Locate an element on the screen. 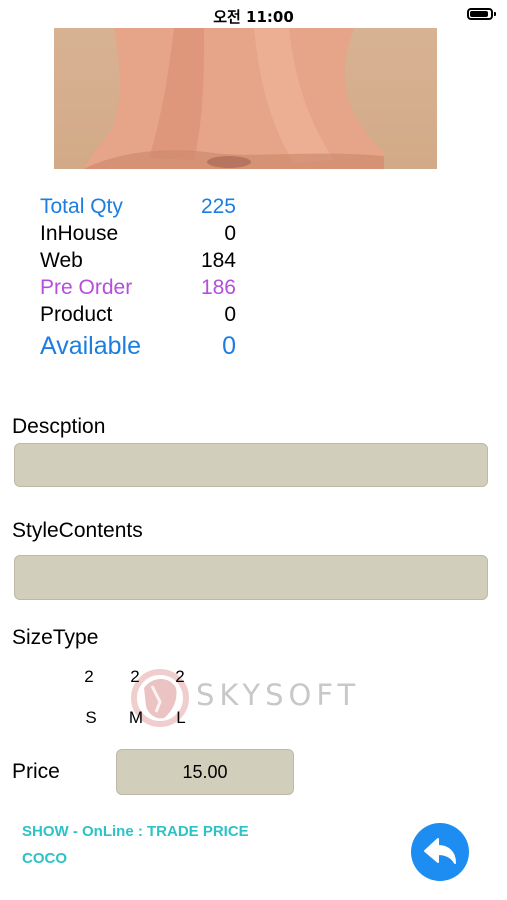  product-image is located at coordinates (245, 98).